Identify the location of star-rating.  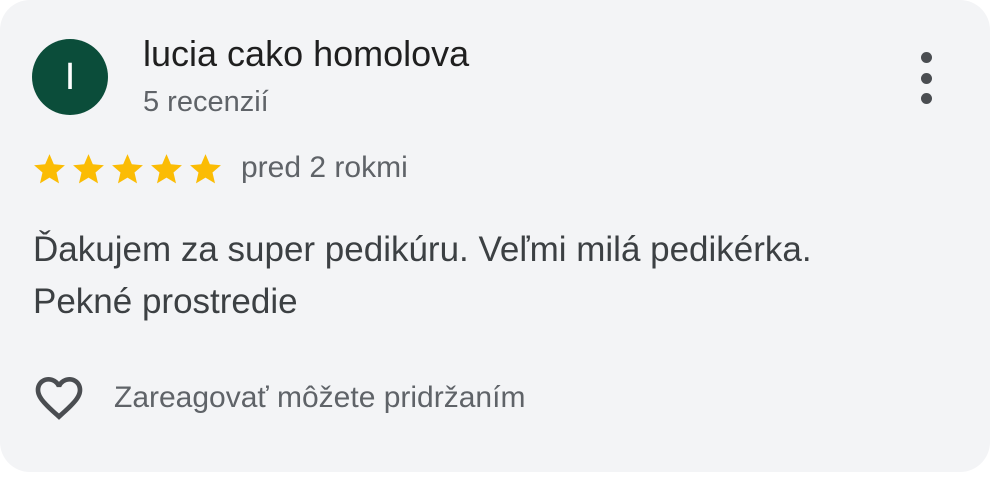
(127, 169).